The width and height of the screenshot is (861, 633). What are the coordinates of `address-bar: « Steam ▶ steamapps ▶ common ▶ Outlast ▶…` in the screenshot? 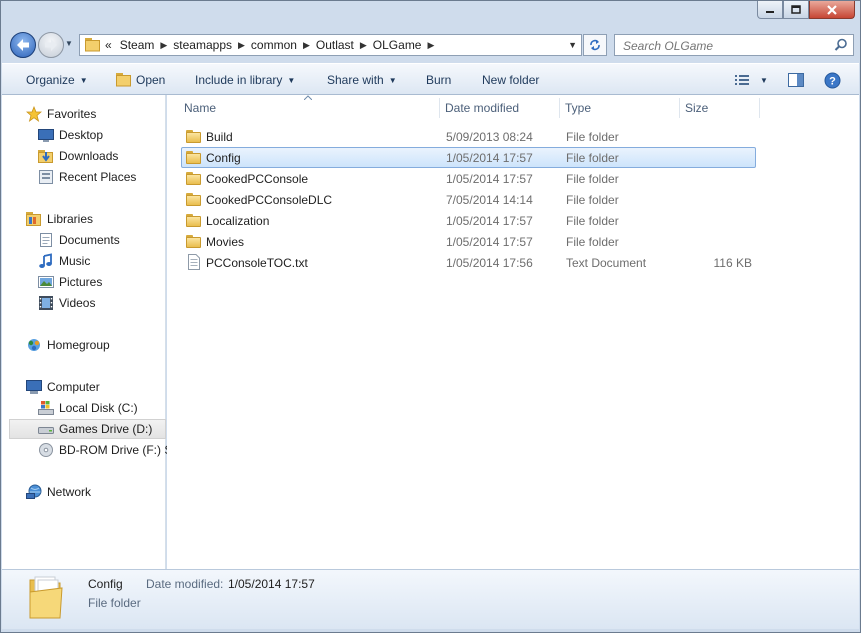 It's located at (330, 45).